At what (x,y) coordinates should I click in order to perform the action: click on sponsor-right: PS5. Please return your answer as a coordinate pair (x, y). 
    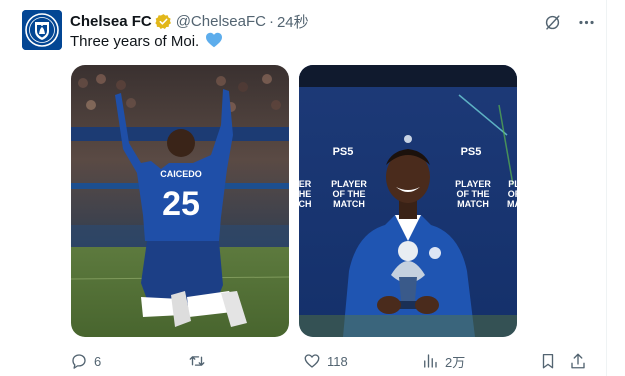
    Looking at the image, I should click on (471, 152).